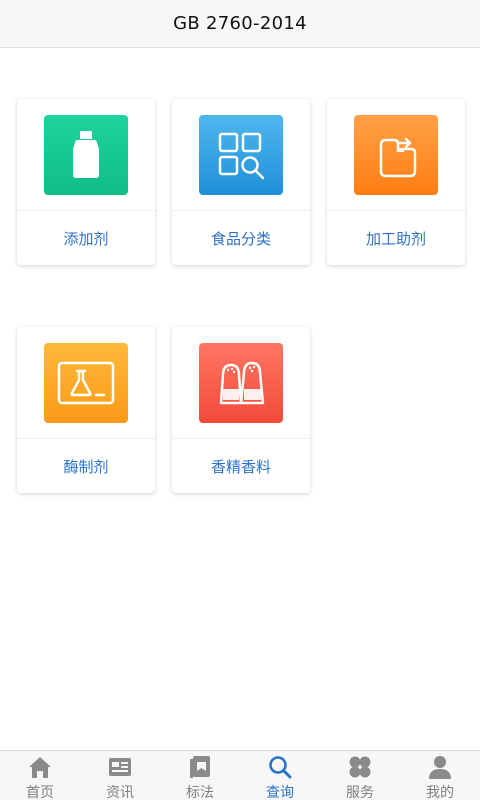 This screenshot has height=800, width=480. Describe the element at coordinates (360, 792) in the screenshot. I see `tab-label: 服务` at that location.